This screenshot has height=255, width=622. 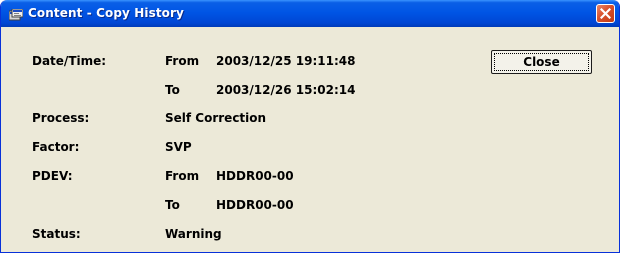 What do you see at coordinates (172, 90) in the screenshot?
I see `datetime-to-label: To` at bounding box center [172, 90].